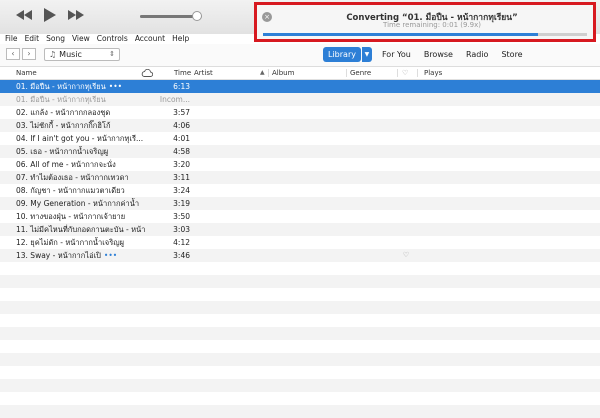 This screenshot has width=600, height=418. What do you see at coordinates (180, 39) in the screenshot?
I see `menu-help: Help` at bounding box center [180, 39].